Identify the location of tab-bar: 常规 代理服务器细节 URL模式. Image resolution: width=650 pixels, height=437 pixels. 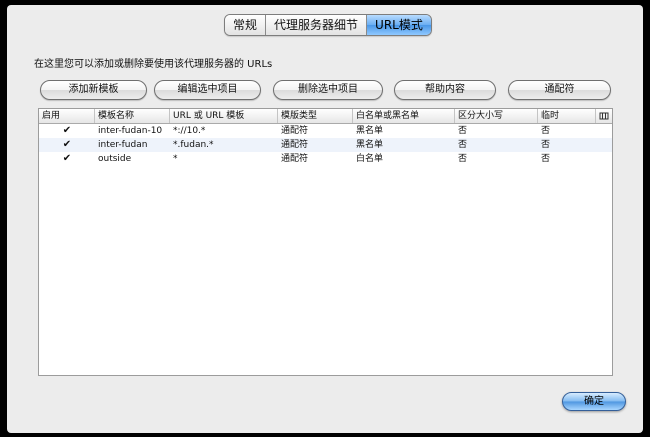
(328, 25).